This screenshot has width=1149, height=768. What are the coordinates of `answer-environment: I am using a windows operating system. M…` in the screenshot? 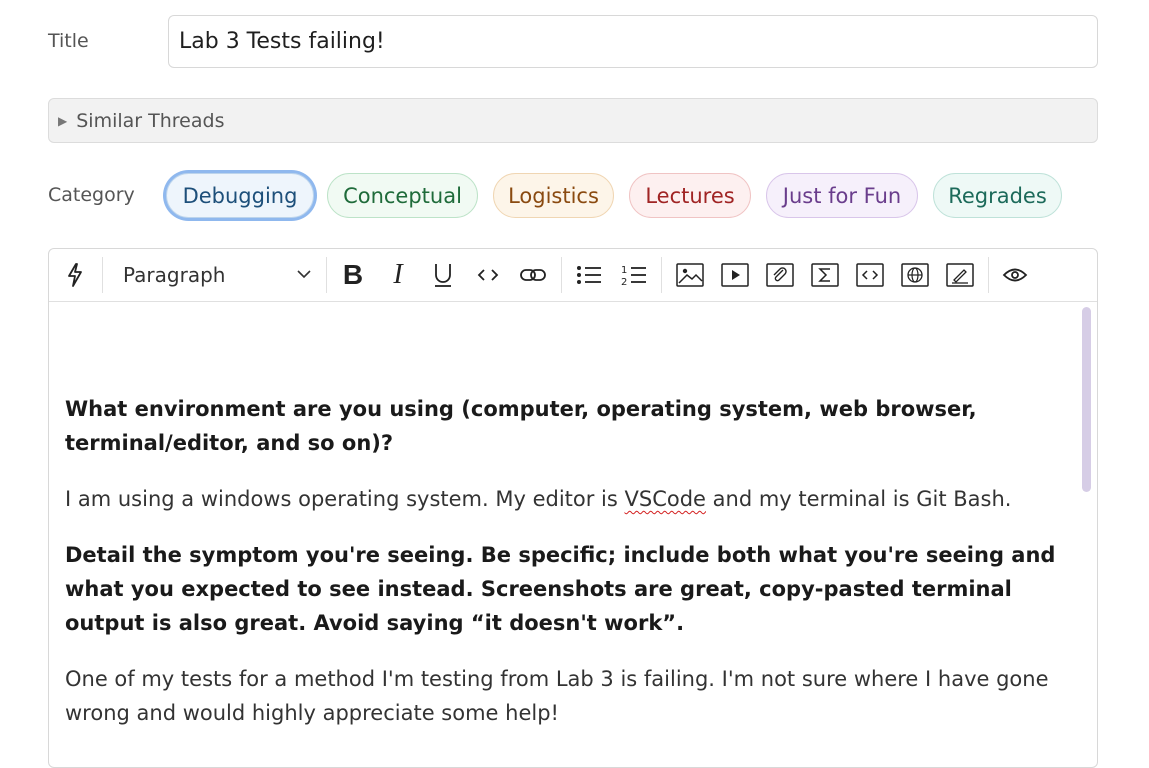 It's located at (565, 499).